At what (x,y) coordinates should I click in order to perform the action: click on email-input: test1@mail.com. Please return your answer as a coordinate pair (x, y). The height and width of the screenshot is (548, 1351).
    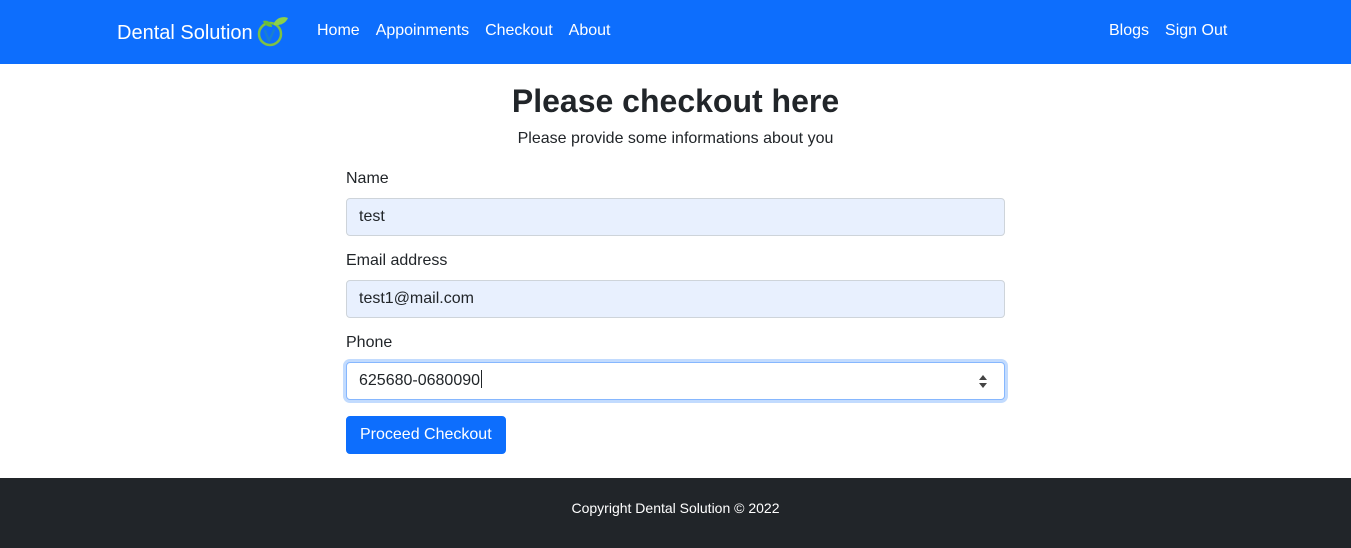
    Looking at the image, I should click on (675, 299).